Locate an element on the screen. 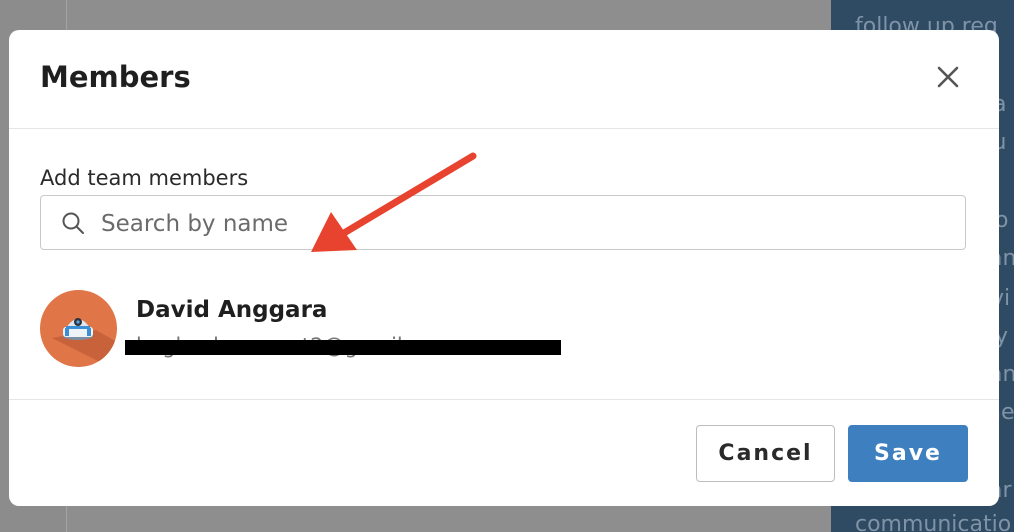 The image size is (1014, 532). avatar is located at coordinates (78, 328).